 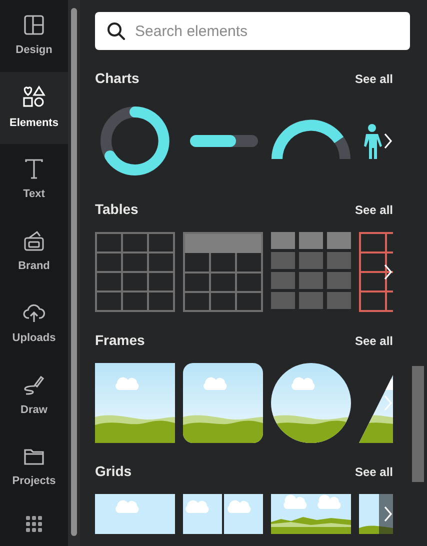 I want to click on shapes-icon, so click(x=34, y=96).